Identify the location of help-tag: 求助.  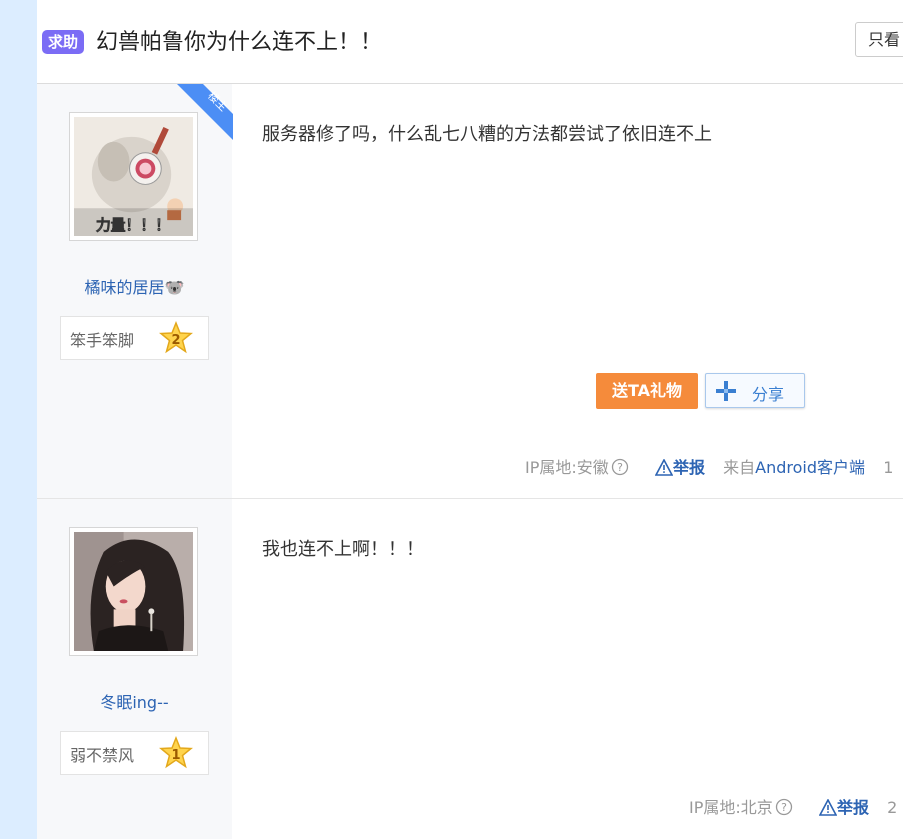
(63, 42).